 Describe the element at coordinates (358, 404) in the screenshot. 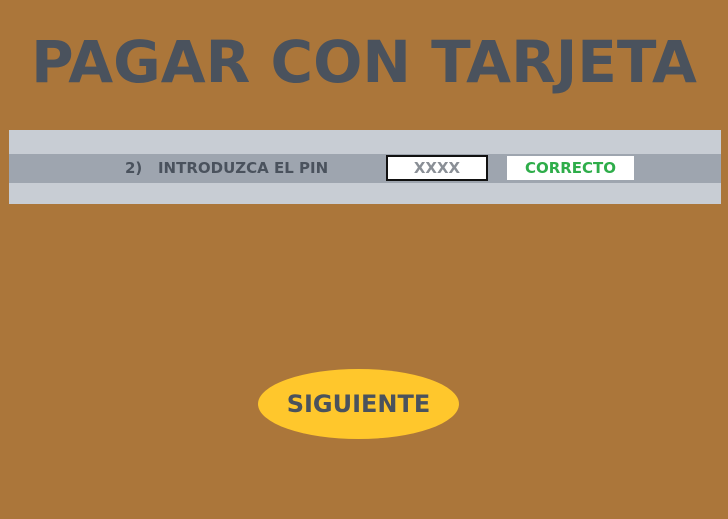

I see `next-button: SIGUIENTE` at that location.